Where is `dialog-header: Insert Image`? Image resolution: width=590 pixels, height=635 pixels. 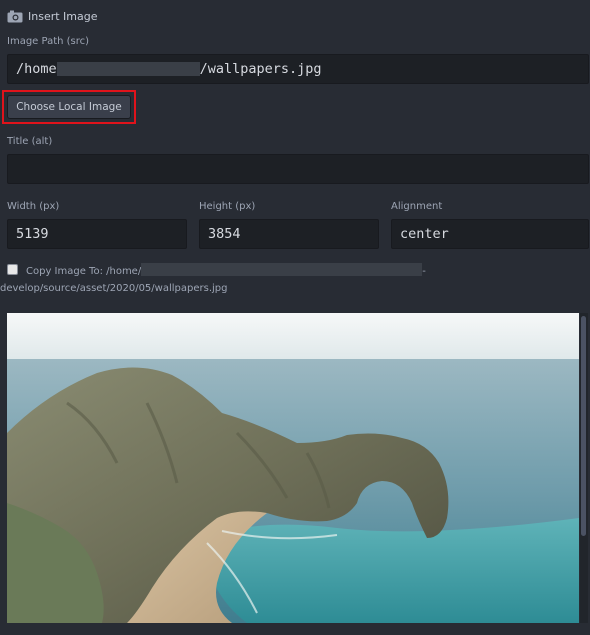
dialog-header: Insert Image is located at coordinates (52, 16).